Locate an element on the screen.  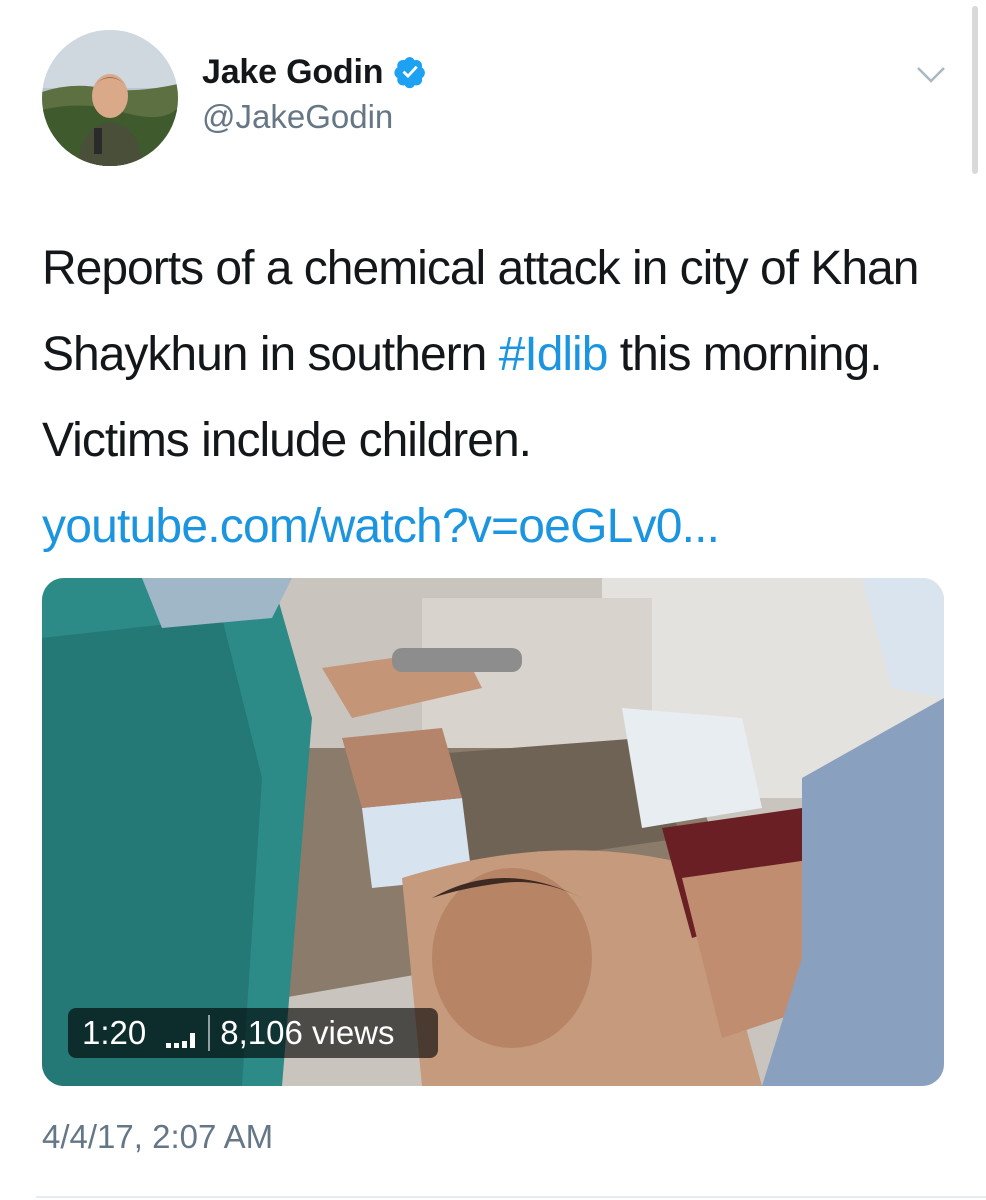
hashtag-link: #Idlib is located at coordinates (554, 354).